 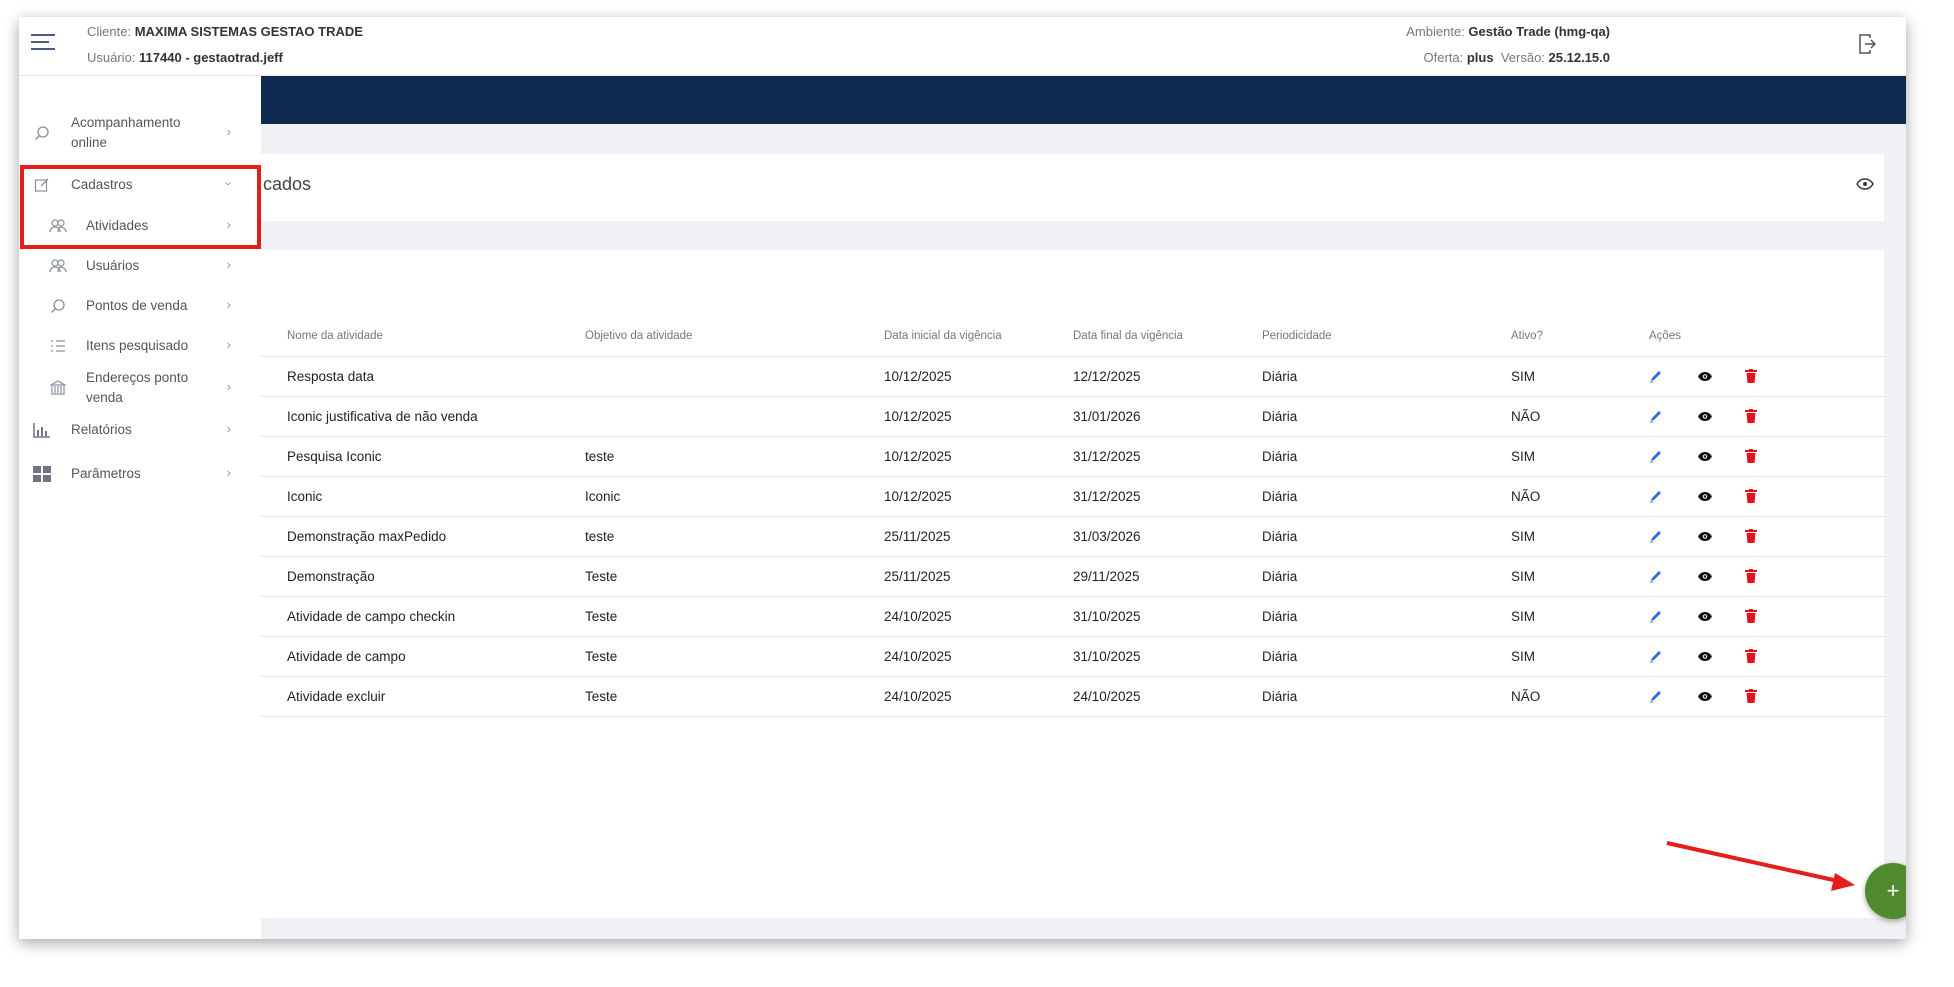 What do you see at coordinates (43, 43) in the screenshot?
I see `menu-toggle-icon` at bounding box center [43, 43].